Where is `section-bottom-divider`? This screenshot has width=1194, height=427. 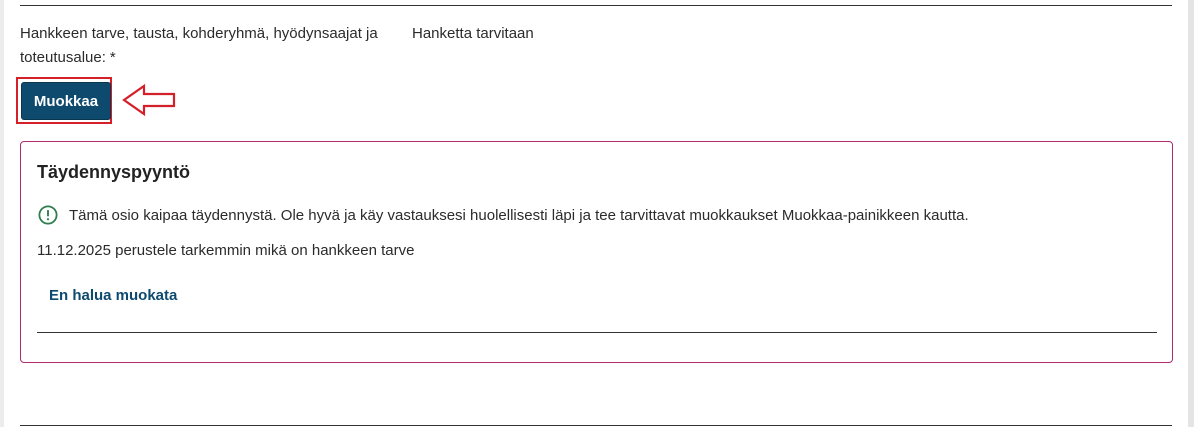 section-bottom-divider is located at coordinates (596, 425).